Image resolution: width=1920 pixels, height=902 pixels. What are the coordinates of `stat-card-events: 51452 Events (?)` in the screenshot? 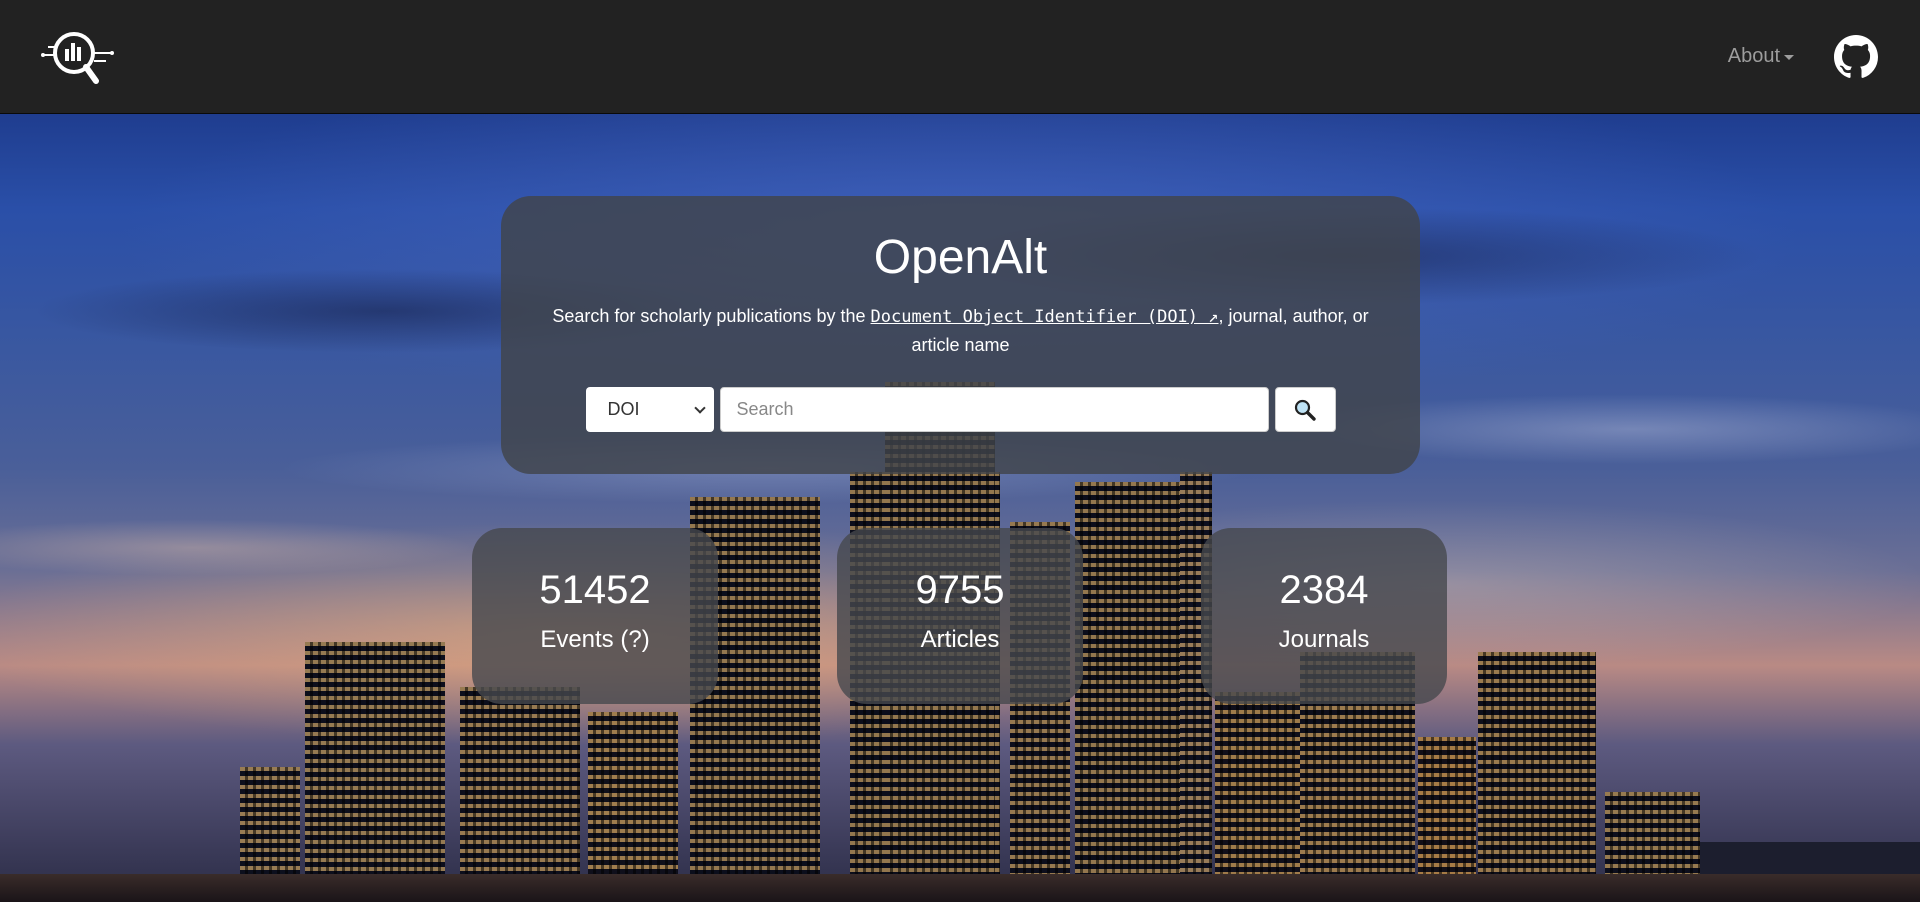 It's located at (595, 616).